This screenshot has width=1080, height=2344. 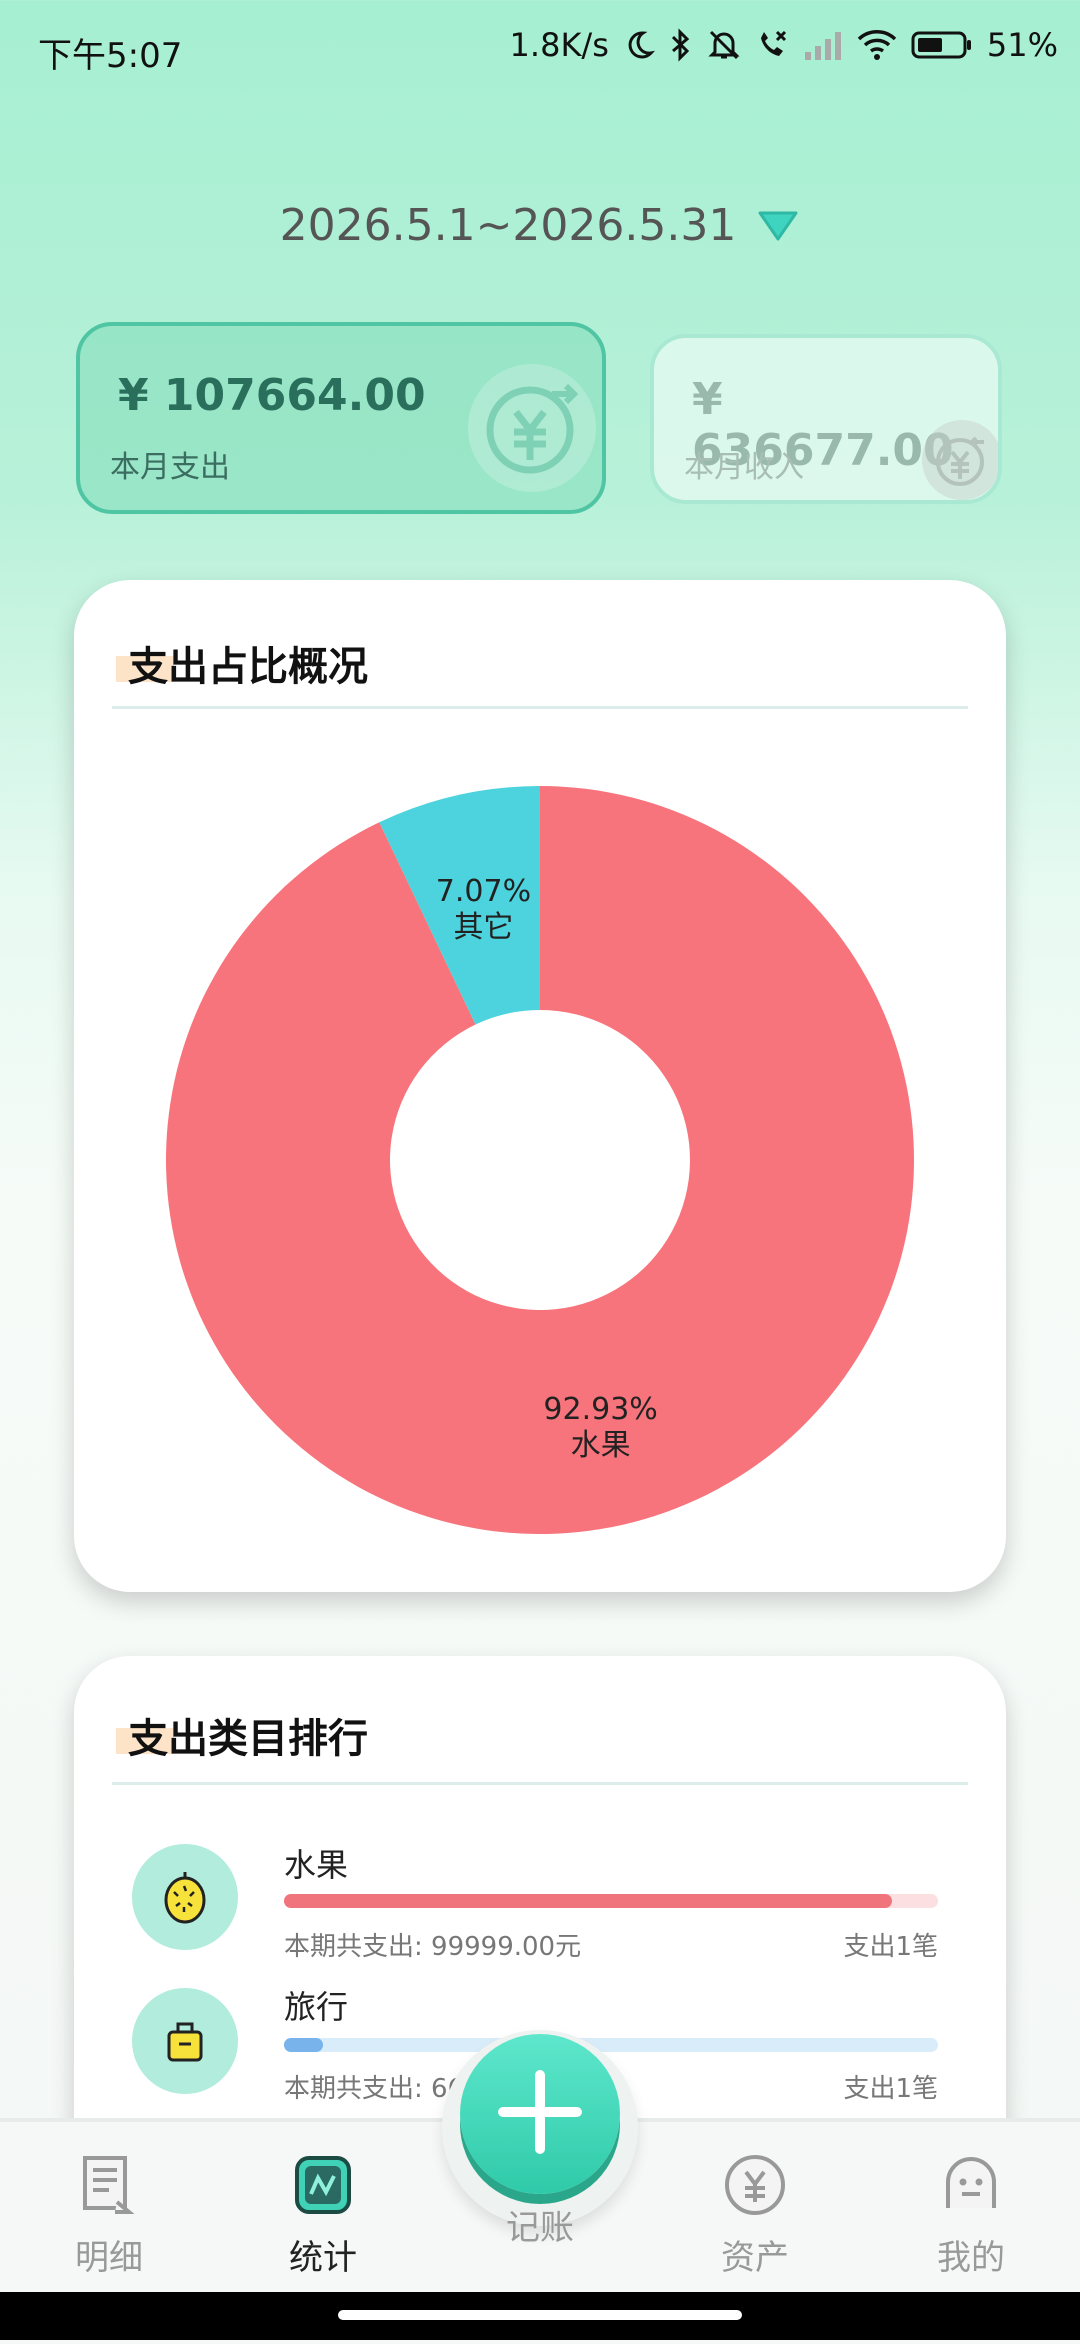 What do you see at coordinates (316, 2007) in the screenshot?
I see `ranking-item-name: 旅行` at bounding box center [316, 2007].